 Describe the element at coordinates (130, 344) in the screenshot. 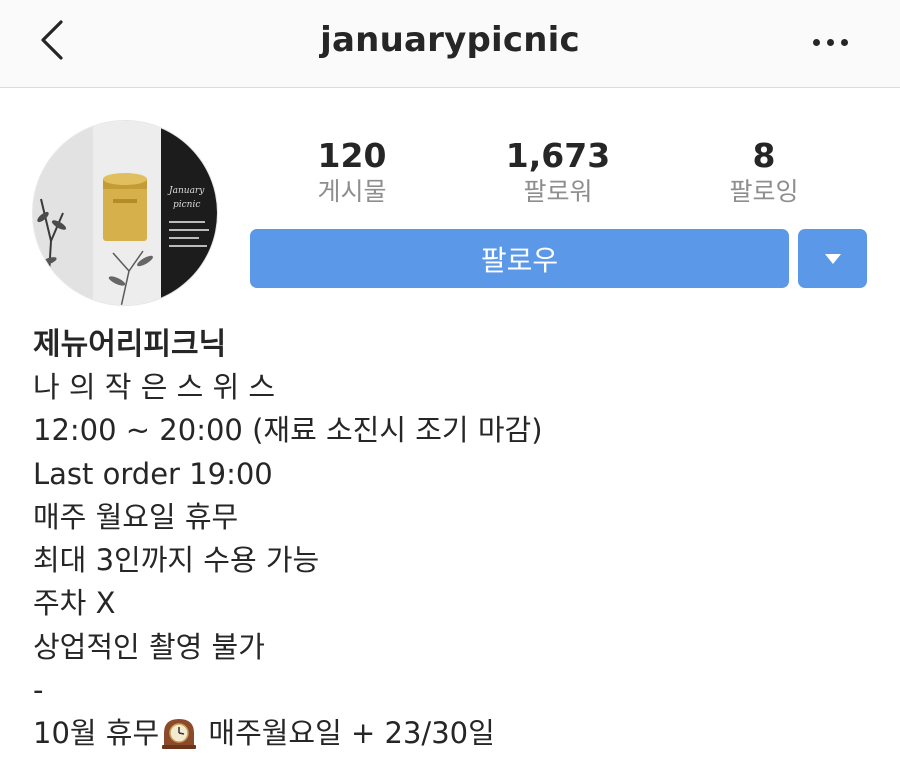

I see `profile-display-name: 제뉴어리피크닉` at that location.